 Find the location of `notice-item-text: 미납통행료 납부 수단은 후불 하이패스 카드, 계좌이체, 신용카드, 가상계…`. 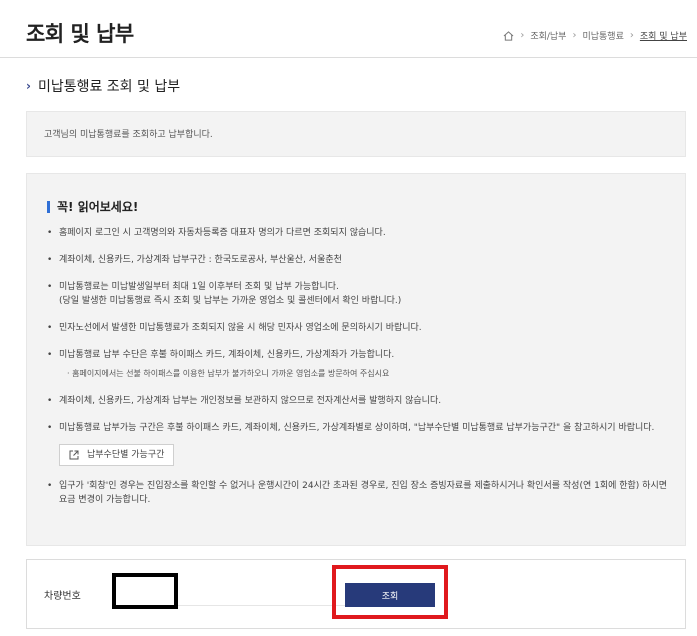

notice-item-text: 미납통행료 납부 수단은 후불 하이패스 카드, 계좌이체, 신용카드, 가상계… is located at coordinates (227, 355).